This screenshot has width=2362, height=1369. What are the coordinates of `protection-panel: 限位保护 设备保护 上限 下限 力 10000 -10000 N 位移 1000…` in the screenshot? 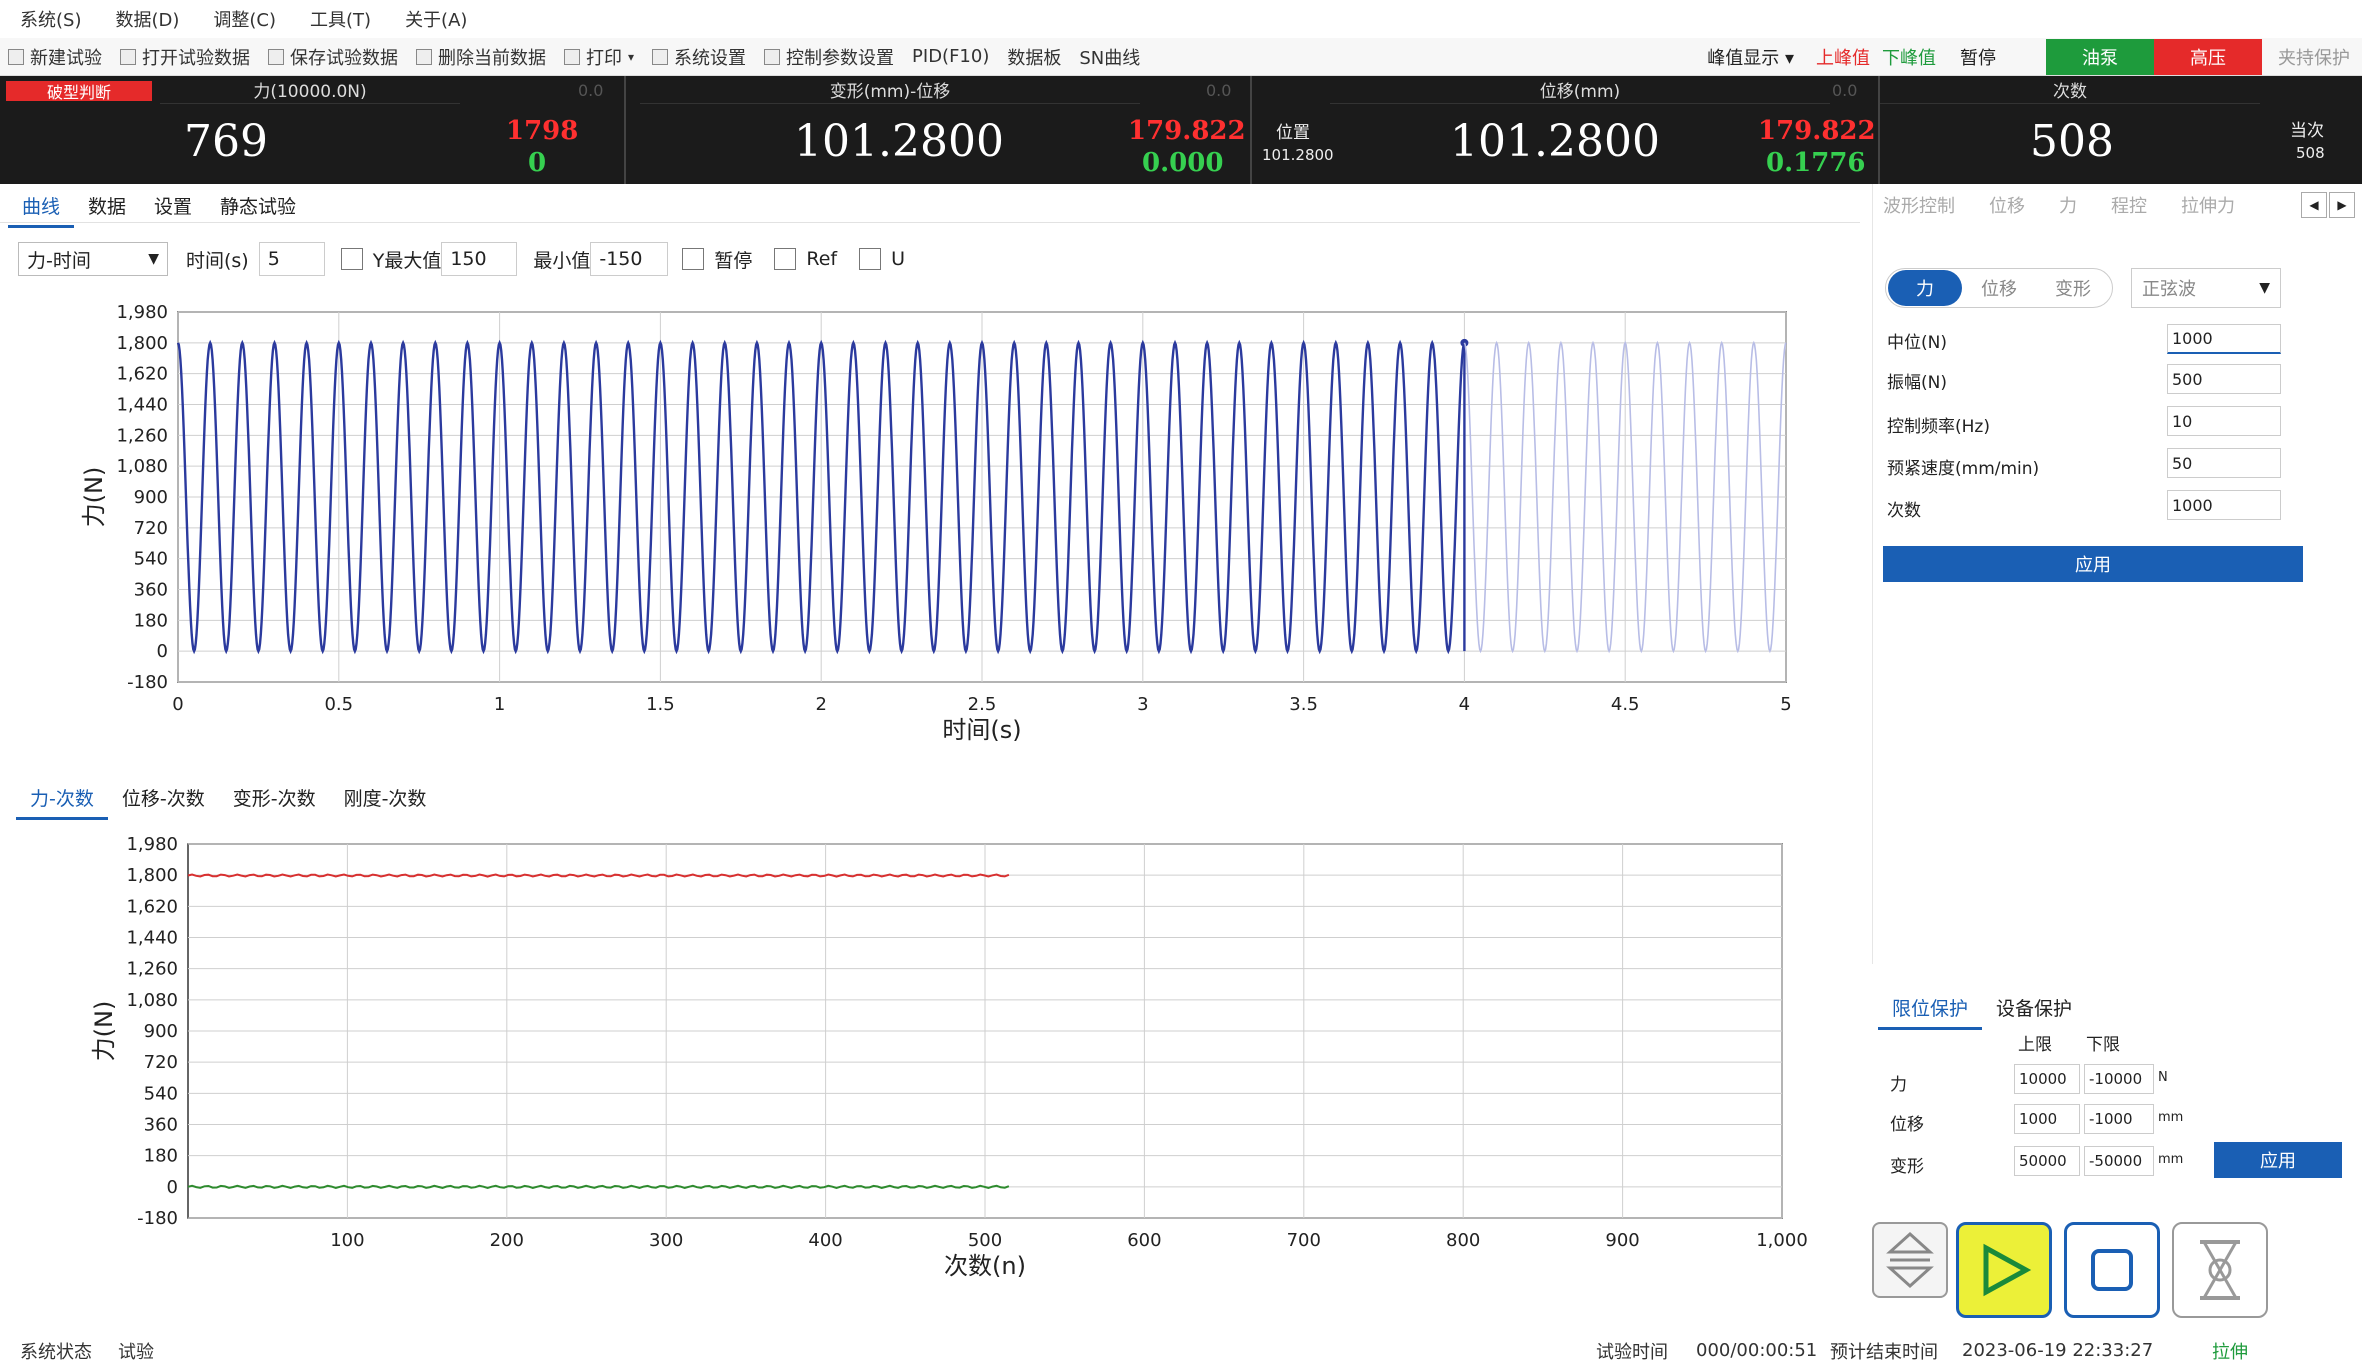 It's located at (2117, 1093).